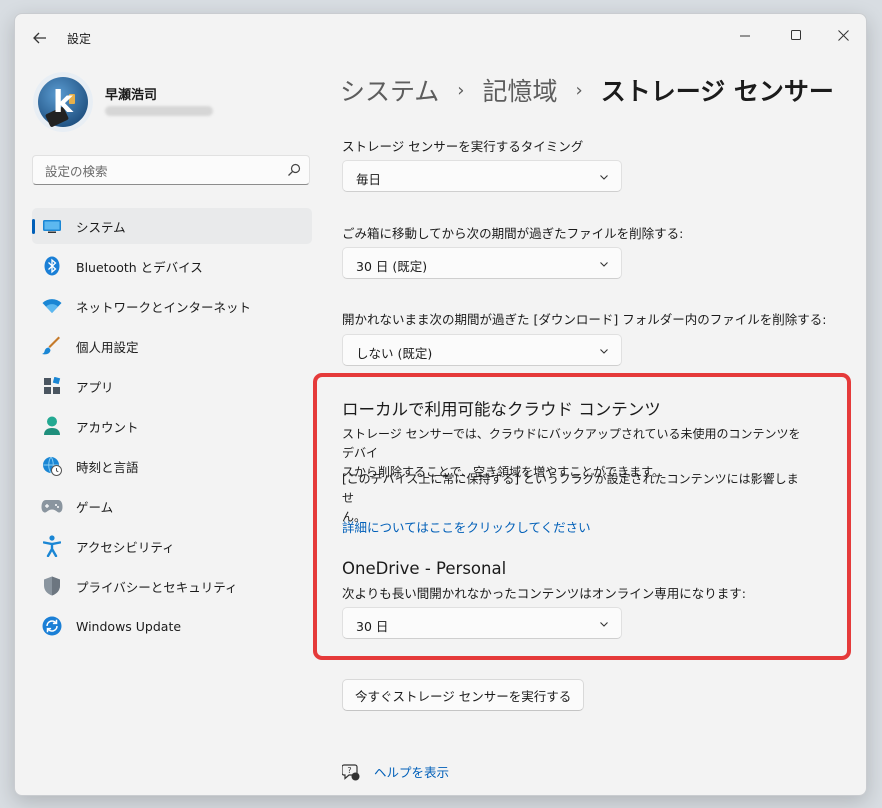 Image resolution: width=882 pixels, height=808 pixels. Describe the element at coordinates (717, 91) in the screenshot. I see `page-title: ストレージ センサー` at that location.